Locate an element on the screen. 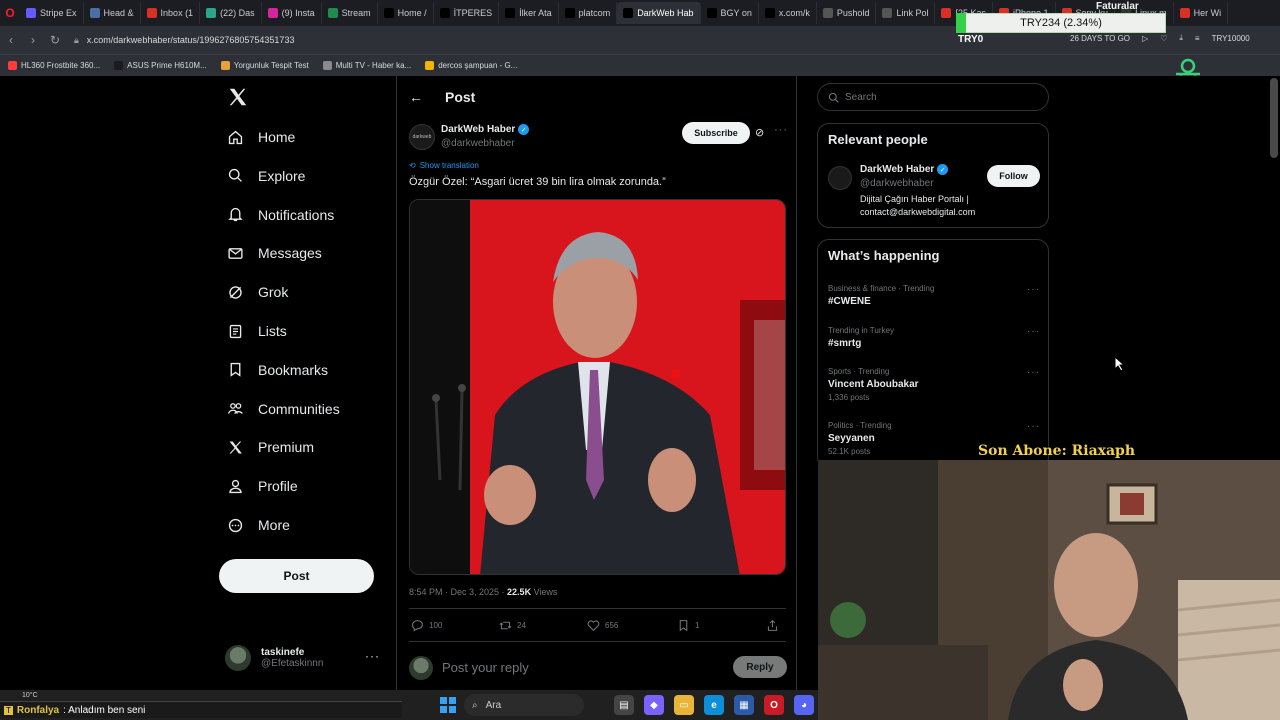  file-icon: ▤ is located at coordinates (624, 705).